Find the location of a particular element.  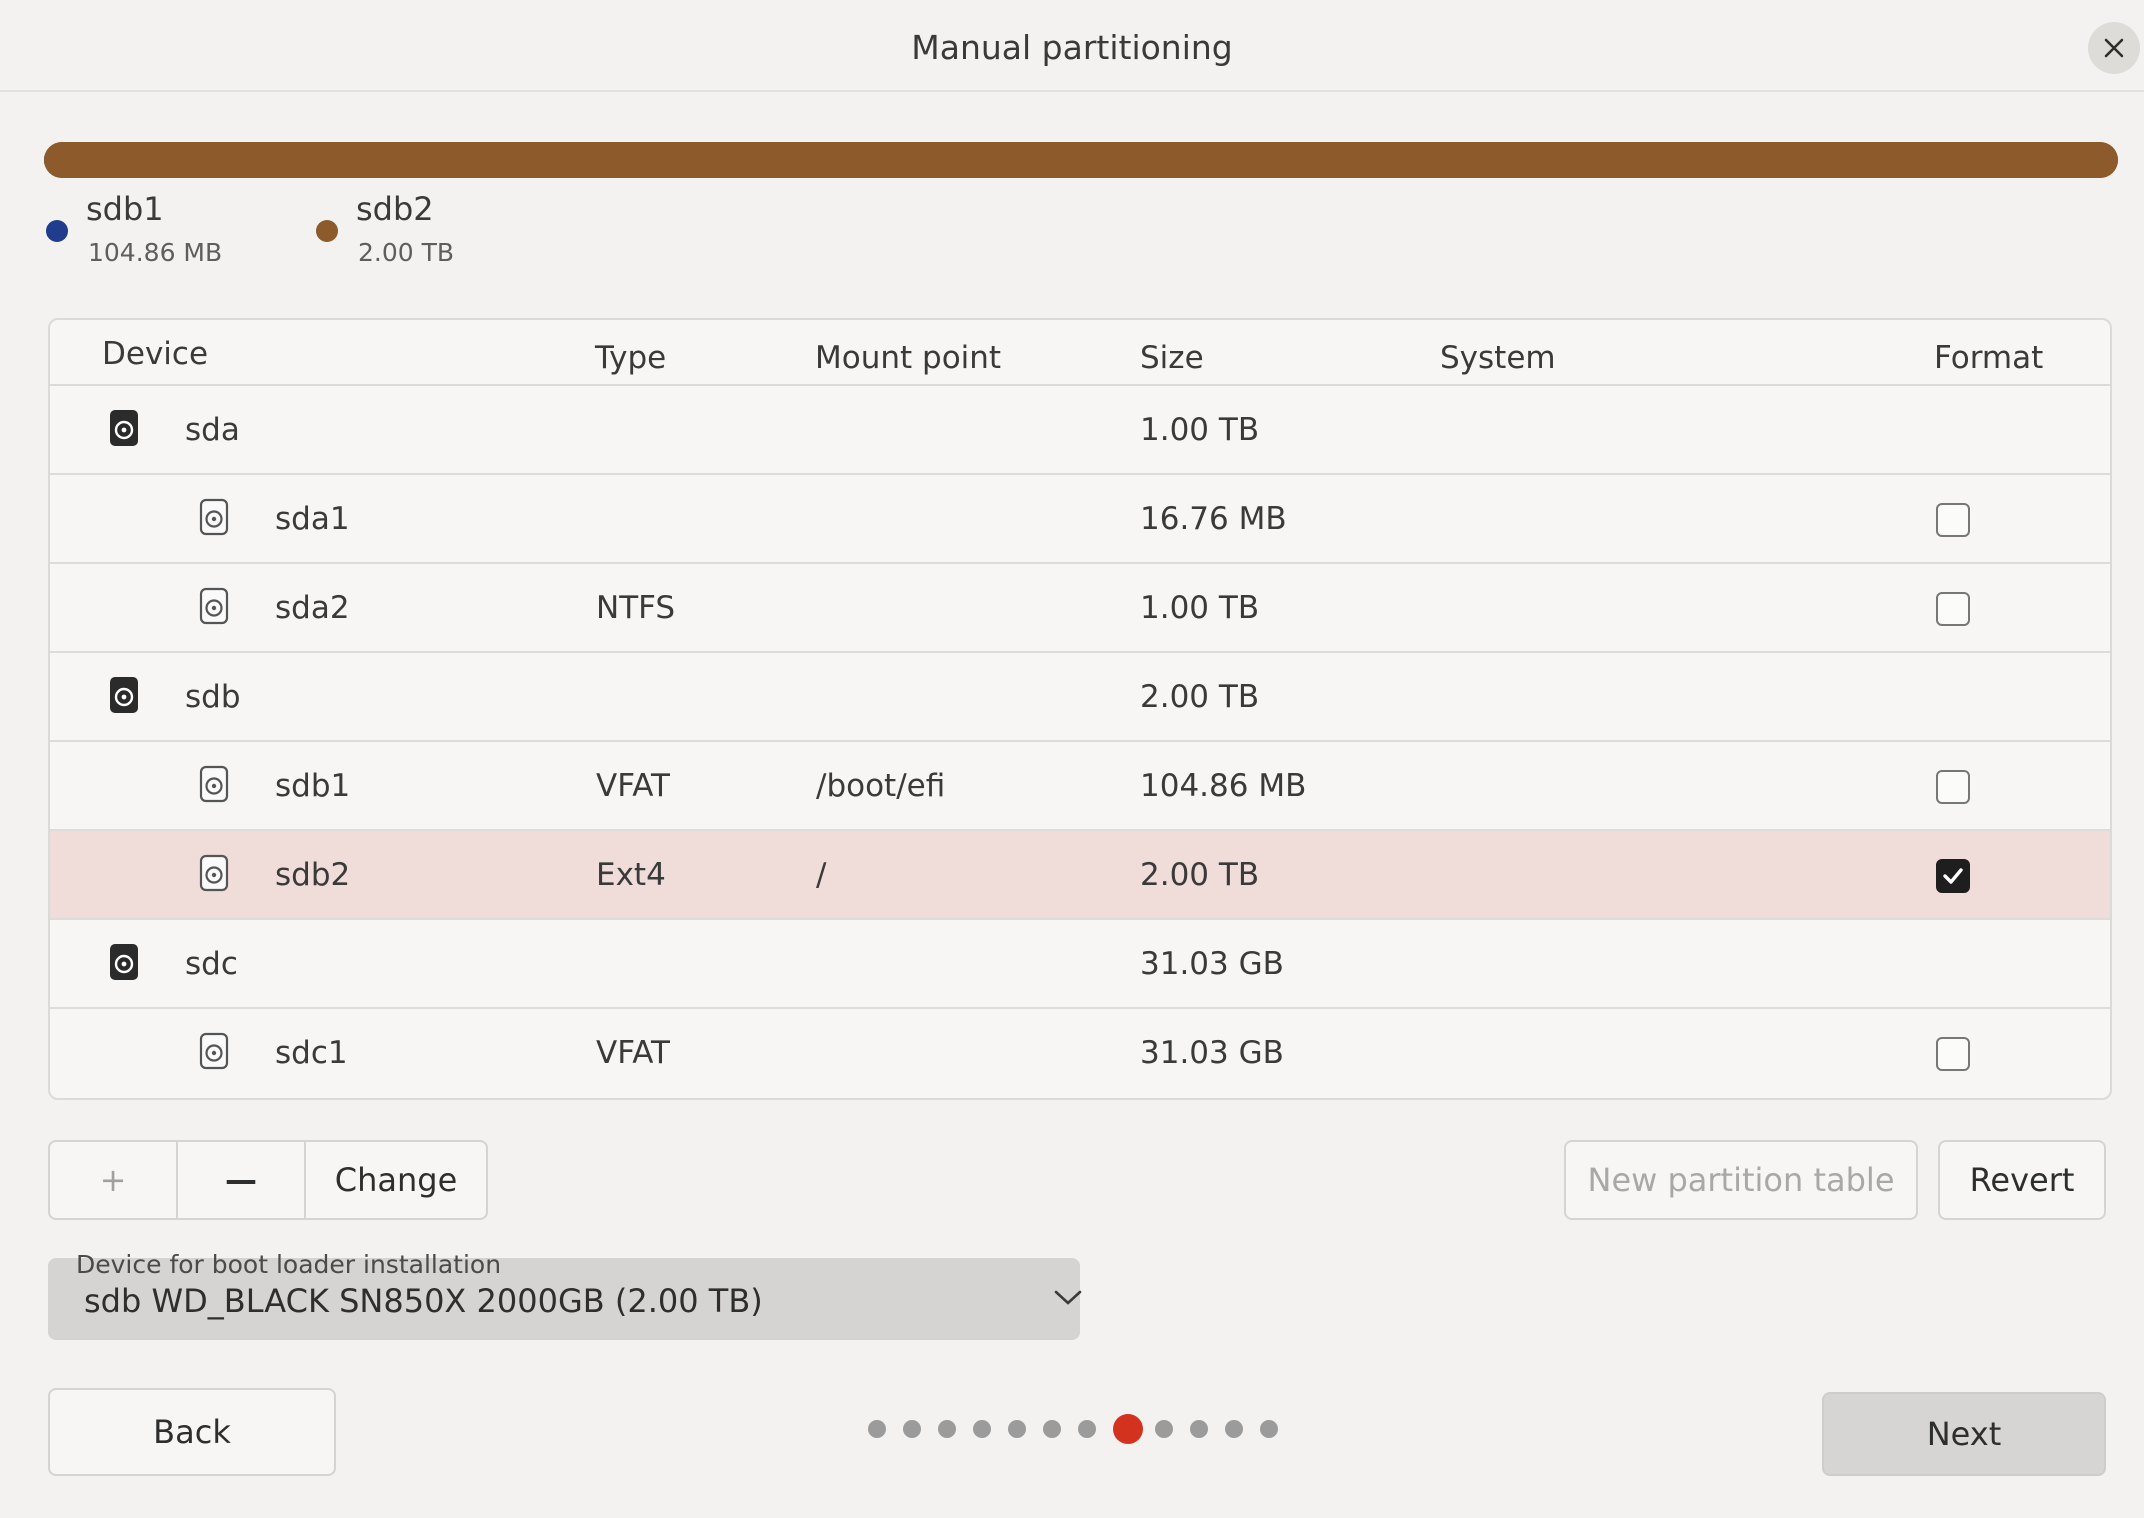

column-header-system: System is located at coordinates (1498, 358).